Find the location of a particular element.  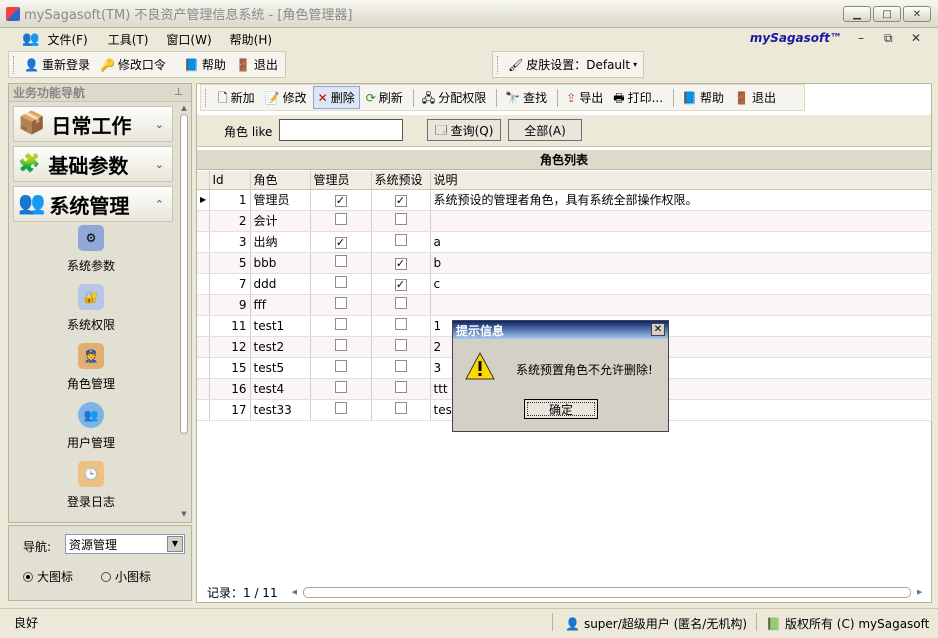

cell-desc: a is located at coordinates (681, 242).